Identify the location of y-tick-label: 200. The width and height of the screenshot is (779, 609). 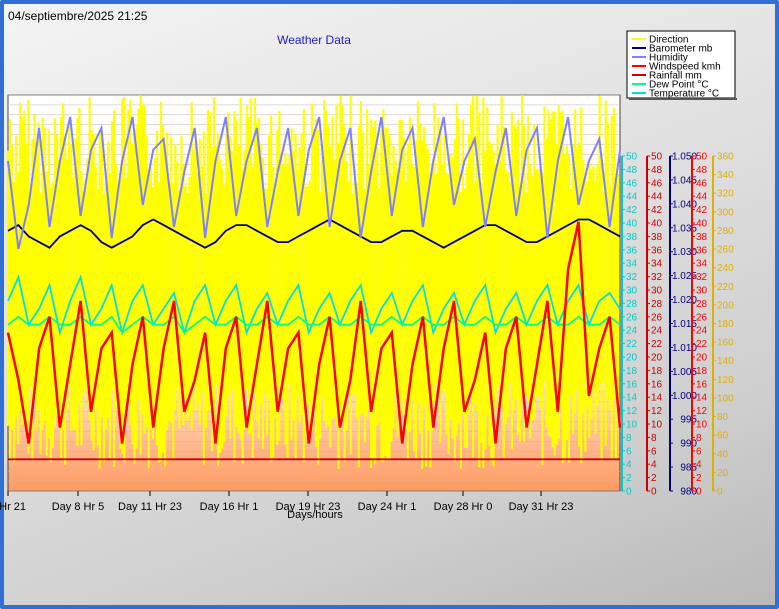
(725, 305).